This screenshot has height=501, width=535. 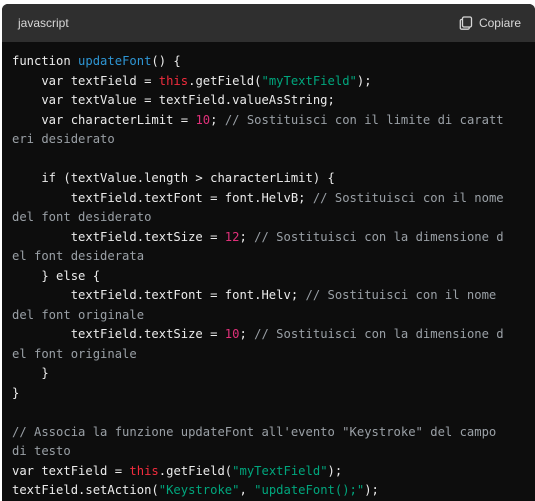 What do you see at coordinates (199, 490) in the screenshot?
I see `code-token-str: "Keystroke"` at bounding box center [199, 490].